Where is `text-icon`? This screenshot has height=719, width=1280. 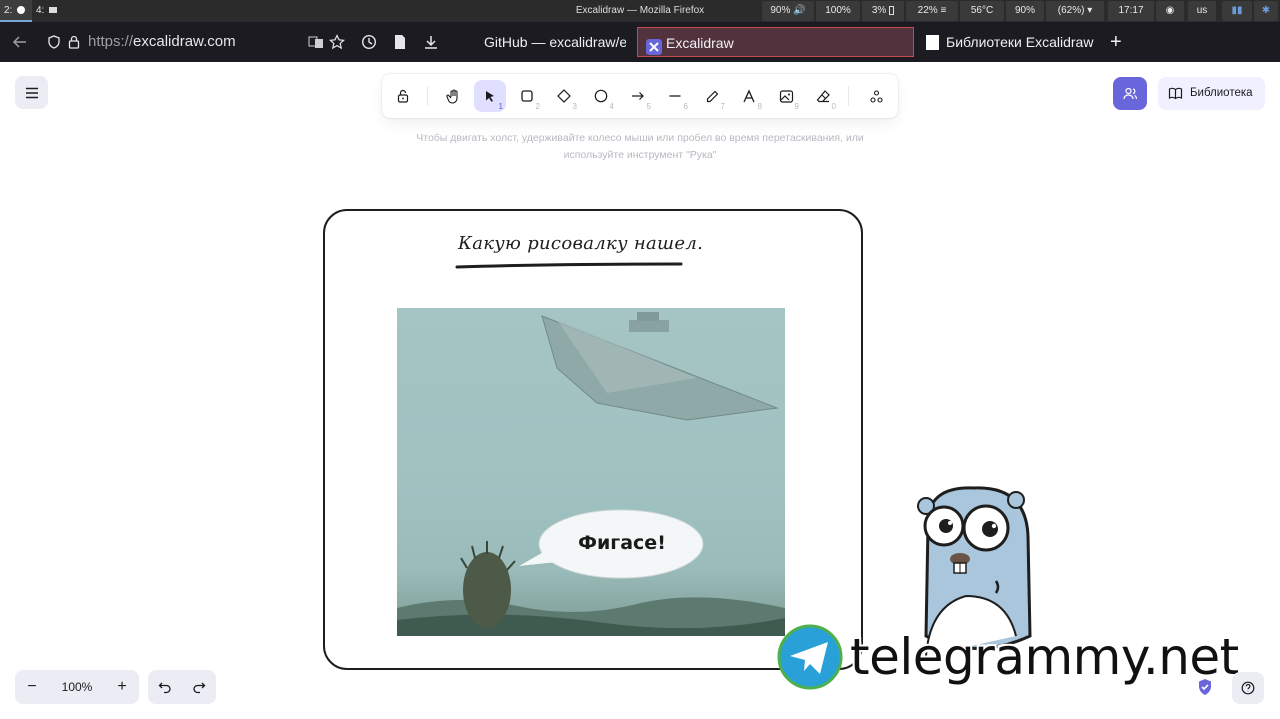
text-icon is located at coordinates (748, 95).